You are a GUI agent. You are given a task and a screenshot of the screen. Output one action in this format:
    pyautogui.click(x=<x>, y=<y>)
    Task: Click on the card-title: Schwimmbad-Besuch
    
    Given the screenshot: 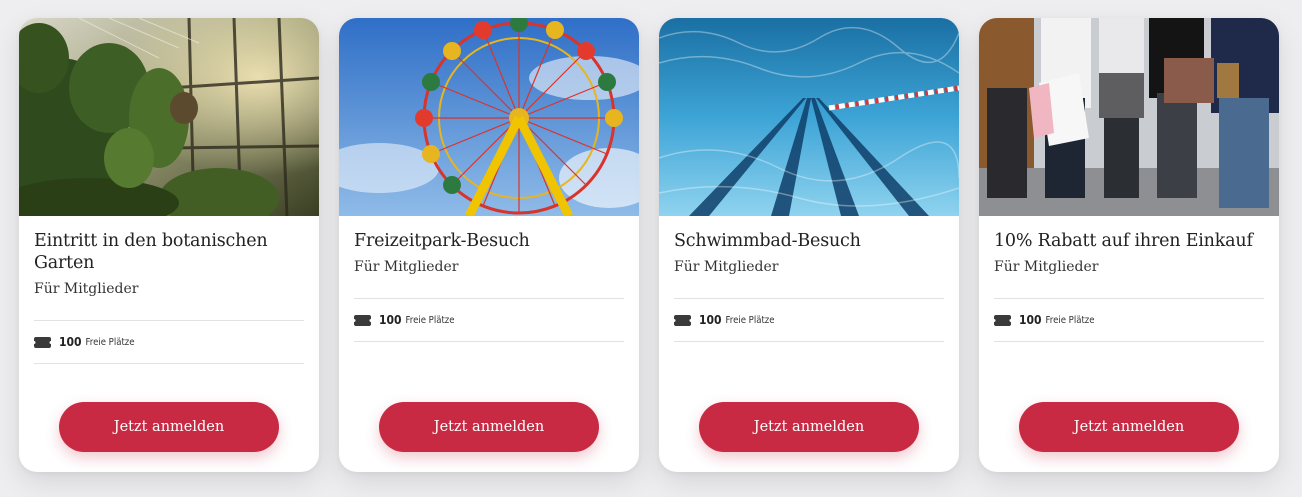 What is the action you would take?
    pyautogui.click(x=767, y=241)
    